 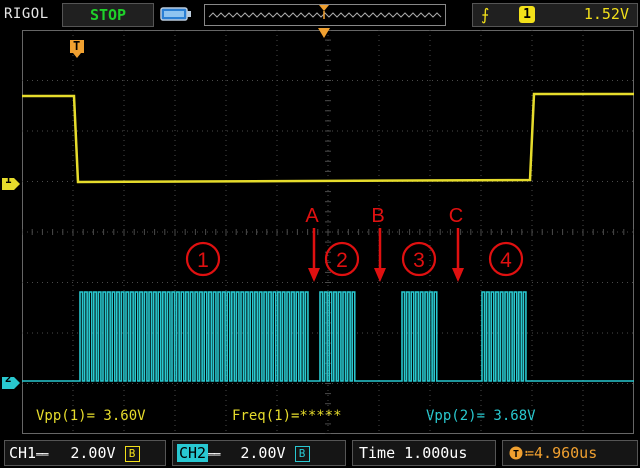 I want to click on freq-ch1-readout: Freq(1)=*****, so click(x=287, y=416).